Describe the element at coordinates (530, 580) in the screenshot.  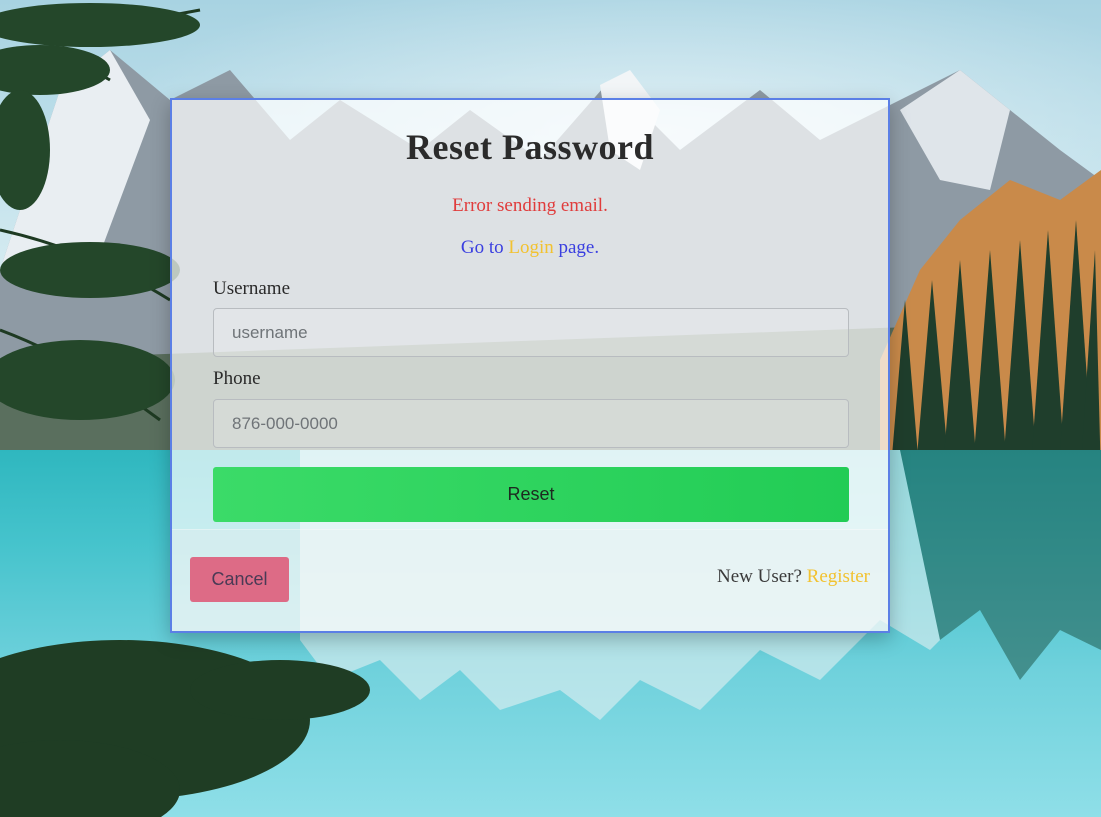
I see `card-footer: Cancel New User? Register` at that location.